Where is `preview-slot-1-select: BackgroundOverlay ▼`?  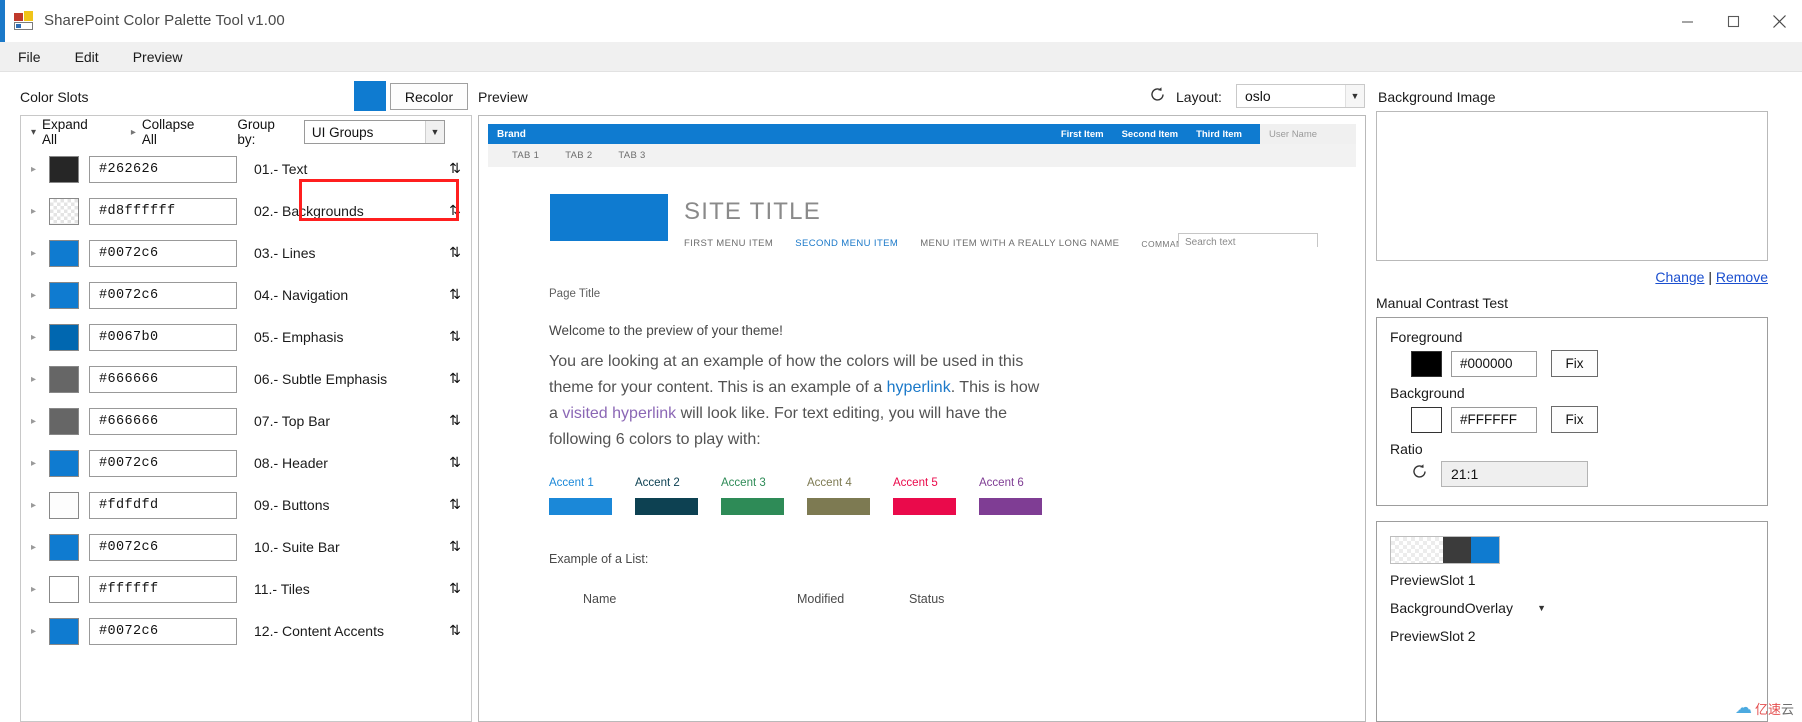
preview-slot-1-select: BackgroundOverlay ▼ is located at coordinates (1470, 608).